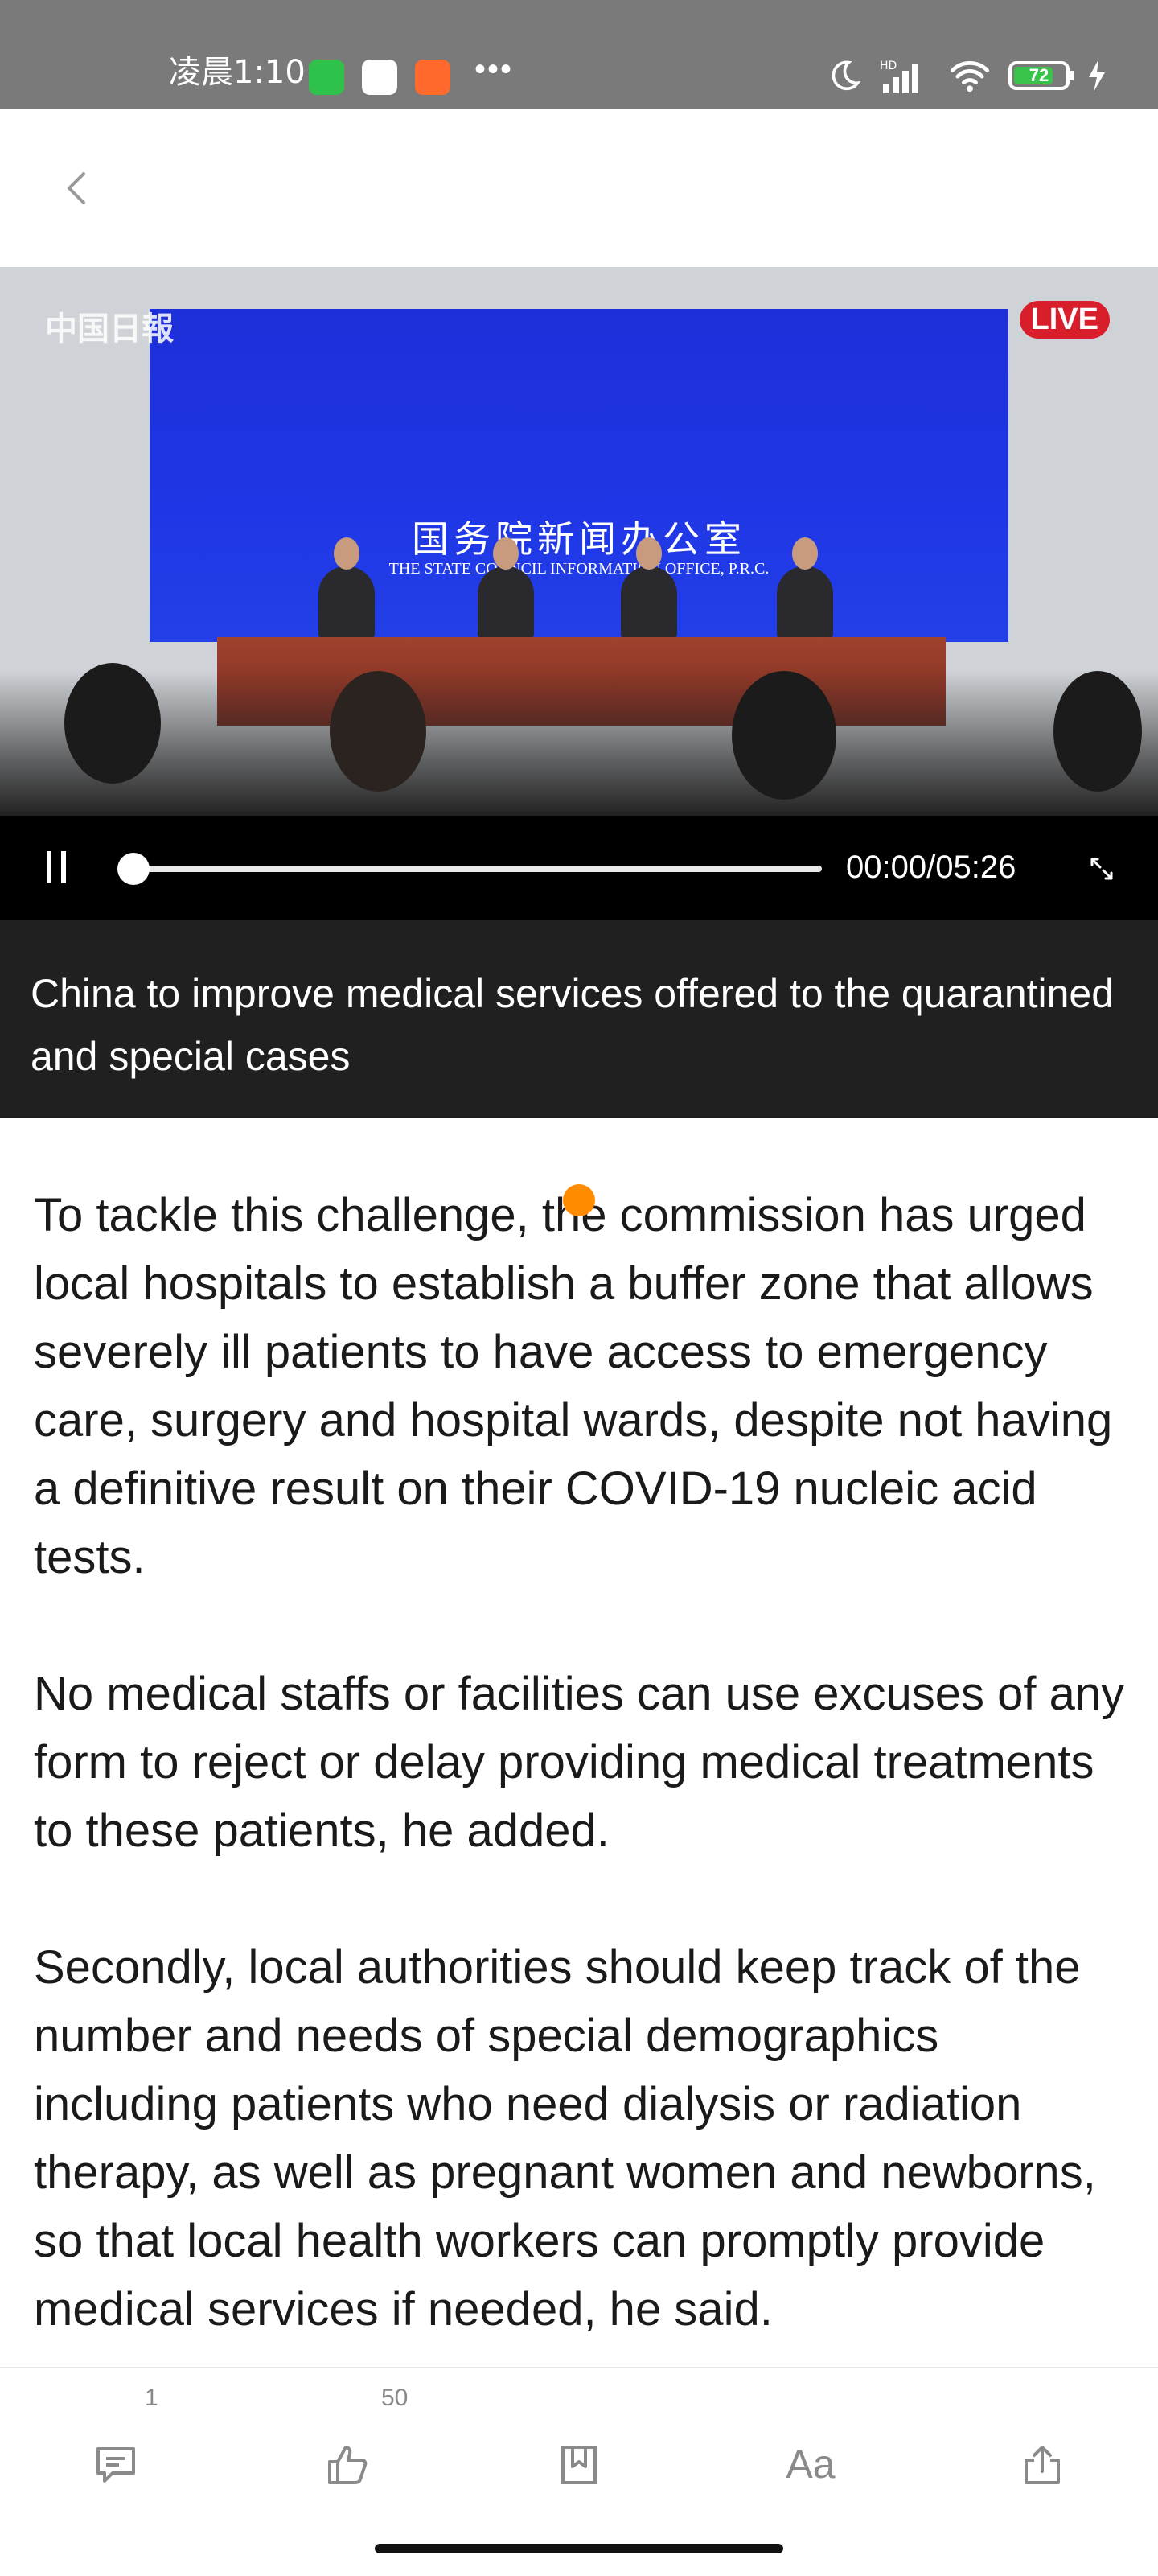  I want to click on comment-button, so click(116, 2465).